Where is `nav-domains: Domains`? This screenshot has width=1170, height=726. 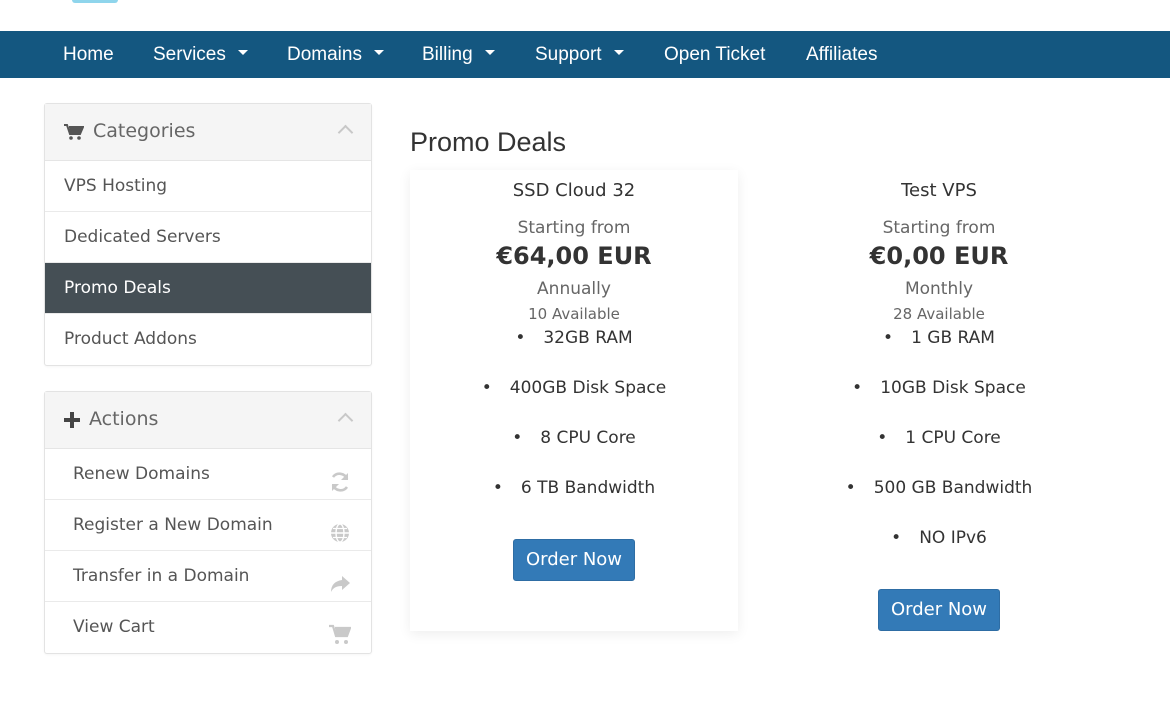 nav-domains: Domains is located at coordinates (335, 54).